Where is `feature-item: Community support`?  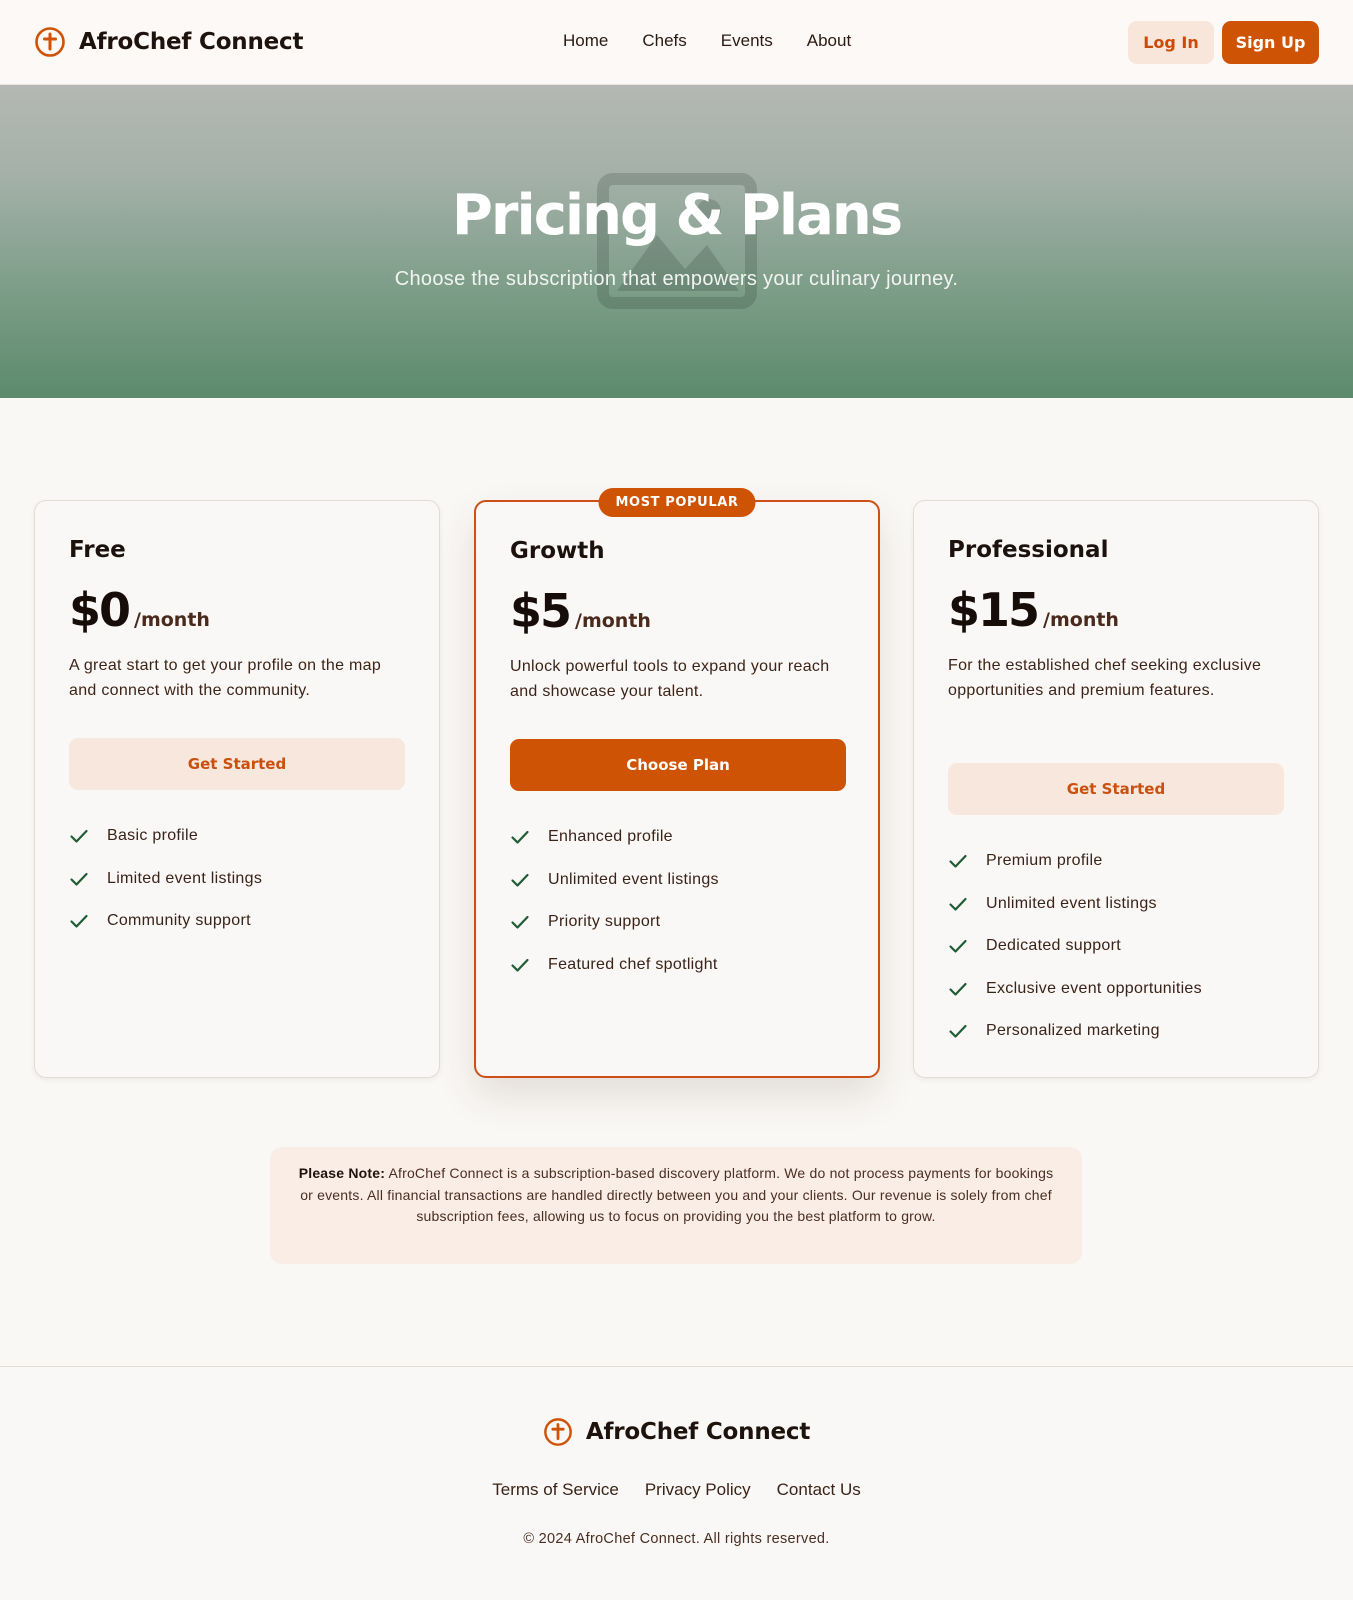
feature-item: Community support is located at coordinates (165, 921).